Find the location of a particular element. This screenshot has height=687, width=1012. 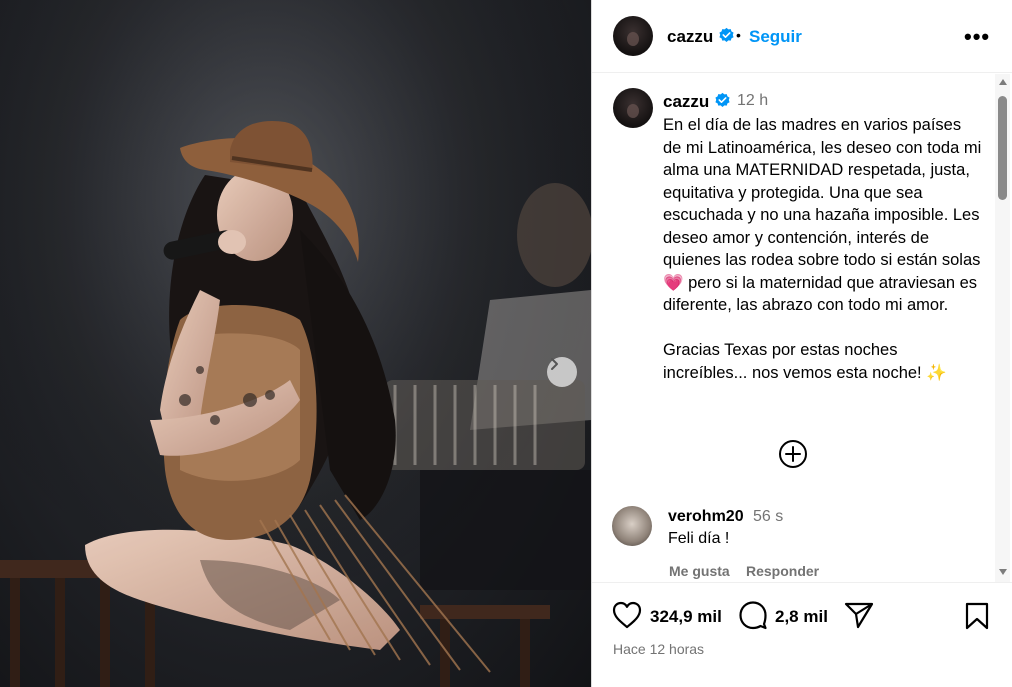

commenter-username: verohm20 is located at coordinates (706, 517).